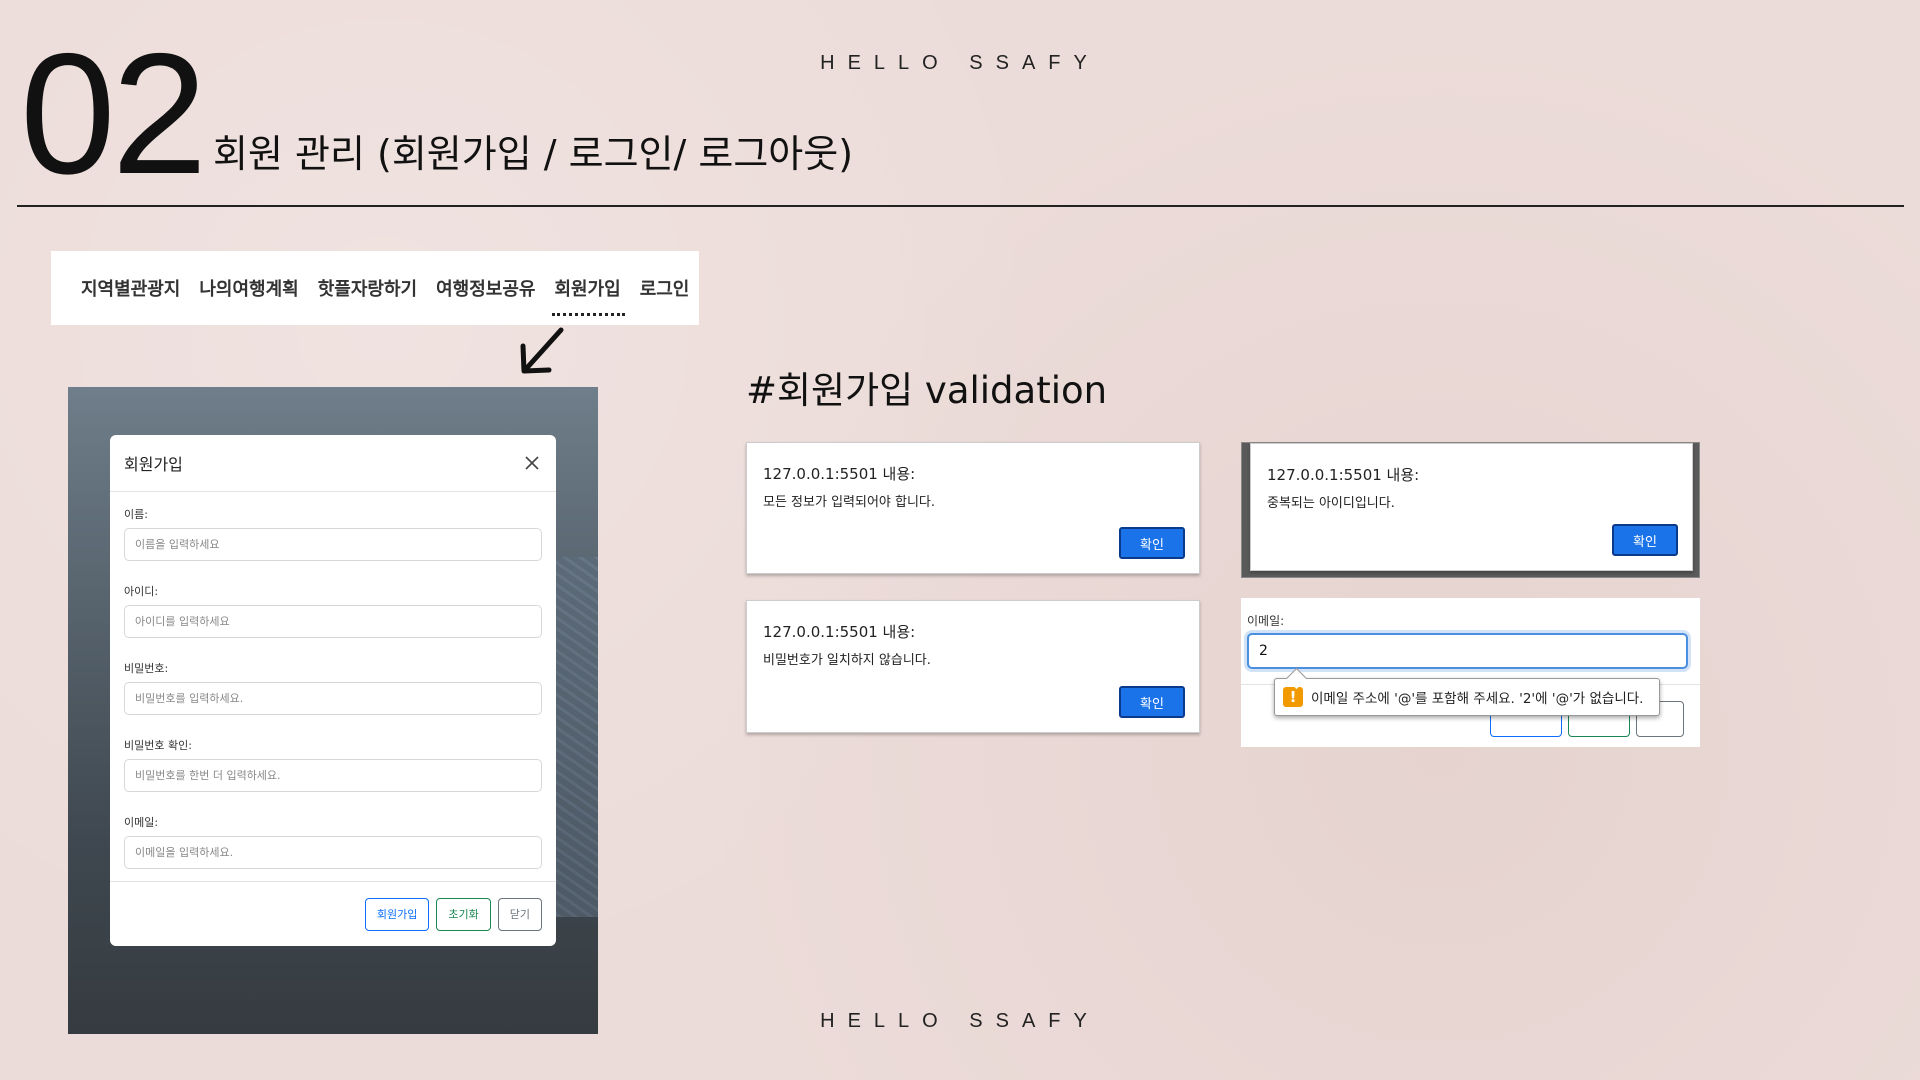 This screenshot has height=1080, width=1920. Describe the element at coordinates (1293, 697) in the screenshot. I see `warning-icon: !` at that location.